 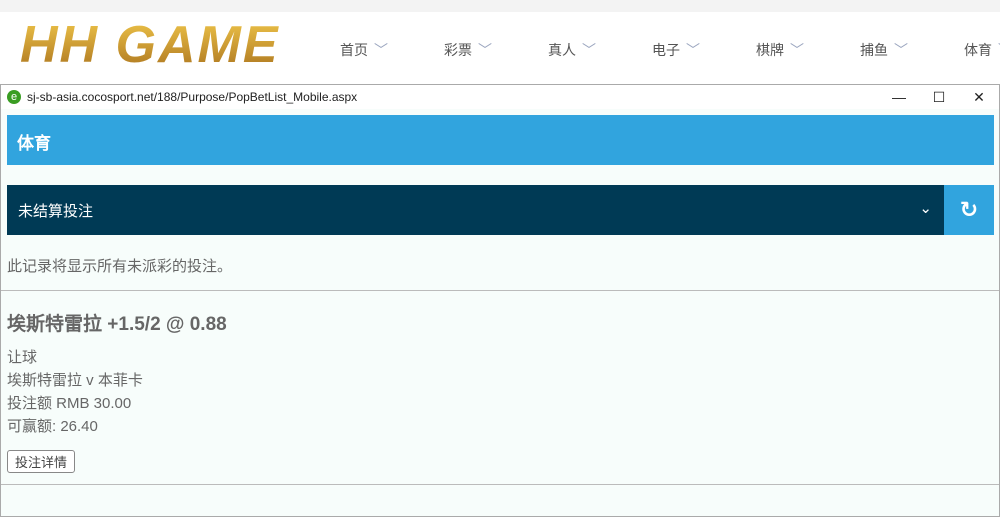 I want to click on bet-status-select: 未结算投注 ⌄, so click(x=475, y=210).